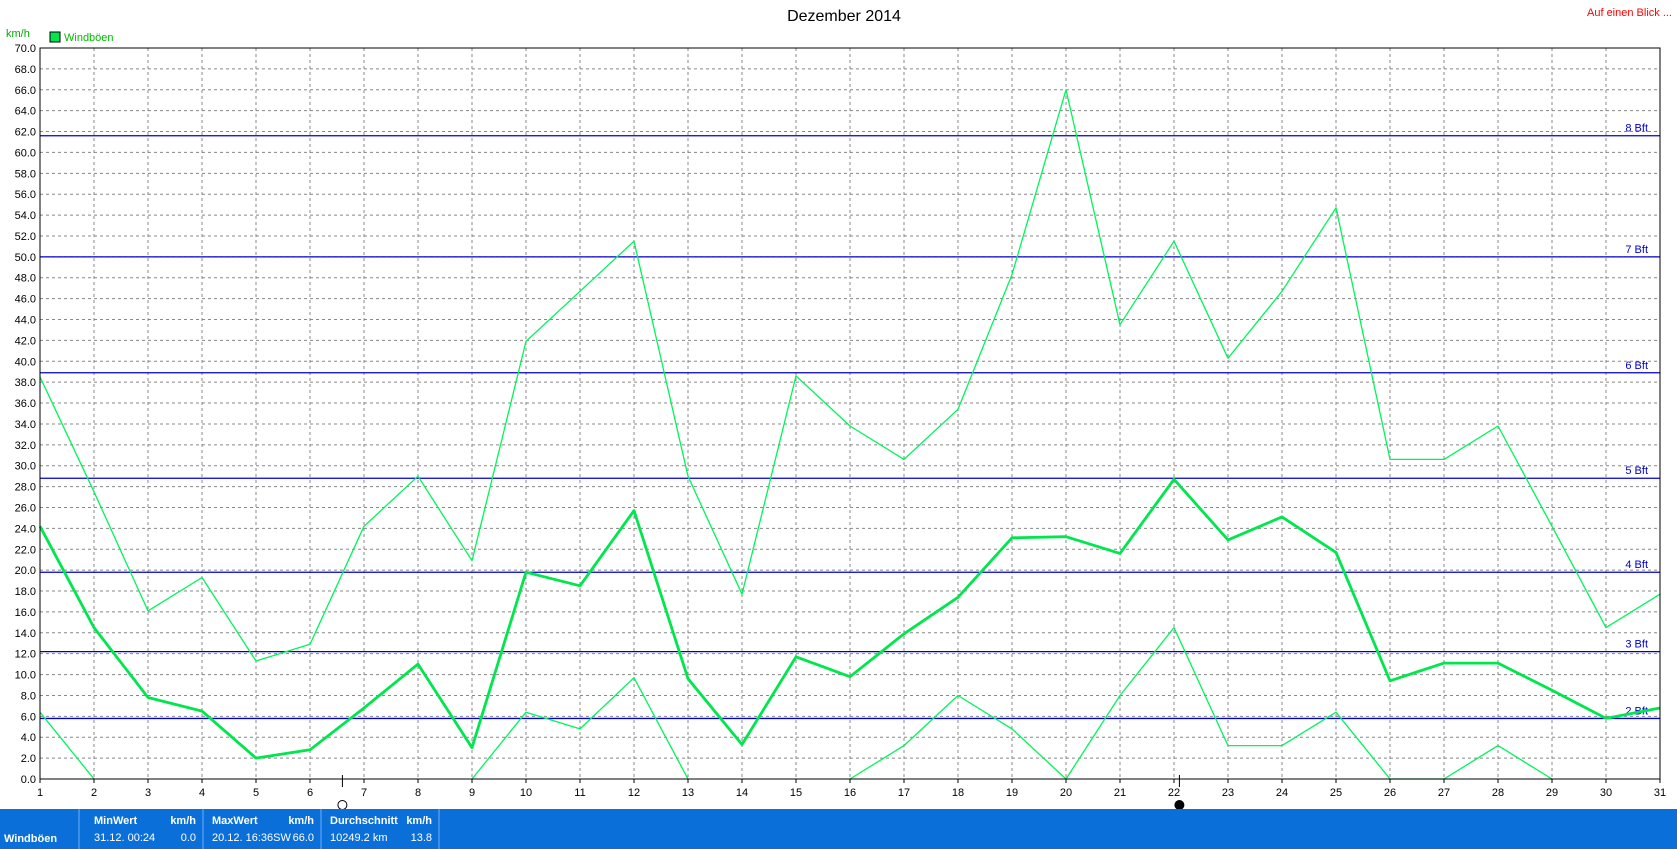 The height and width of the screenshot is (849, 1677). I want to click on x-tick-label: 30, so click(1606, 793).